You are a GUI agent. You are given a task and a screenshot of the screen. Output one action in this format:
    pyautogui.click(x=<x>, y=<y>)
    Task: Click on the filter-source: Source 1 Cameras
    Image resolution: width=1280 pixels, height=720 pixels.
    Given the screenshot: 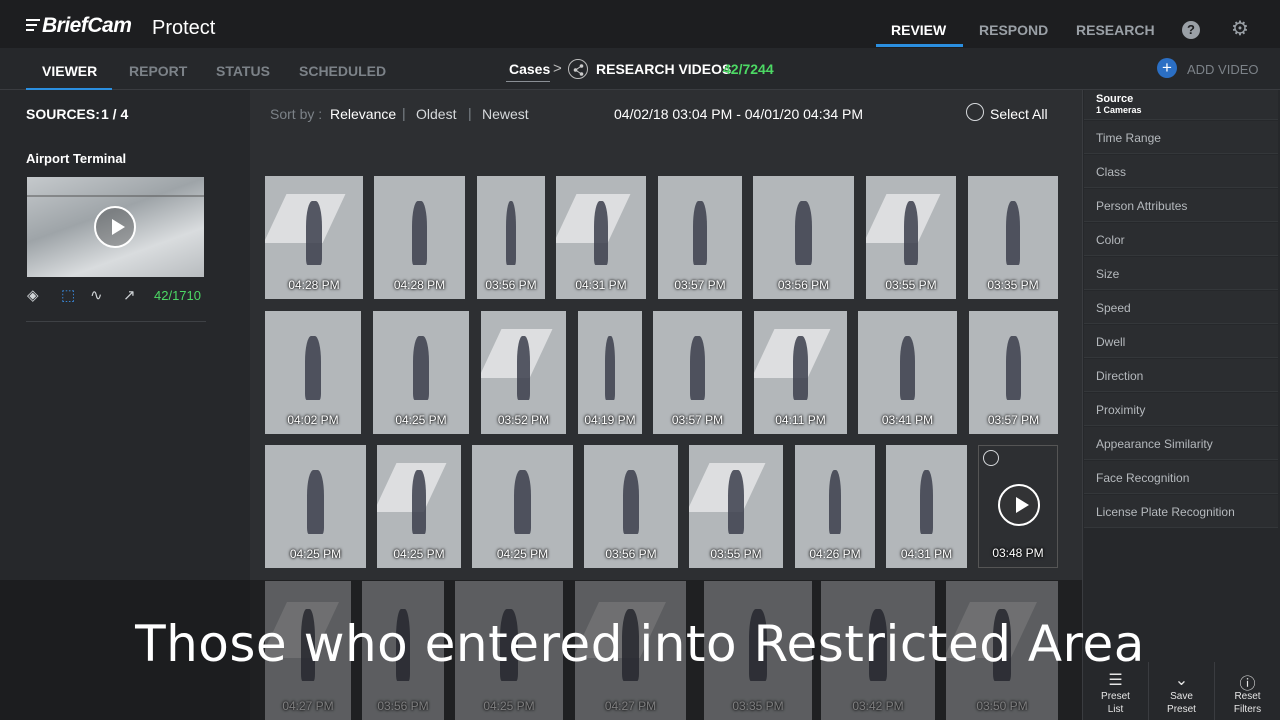 What is the action you would take?
    pyautogui.click(x=1181, y=105)
    